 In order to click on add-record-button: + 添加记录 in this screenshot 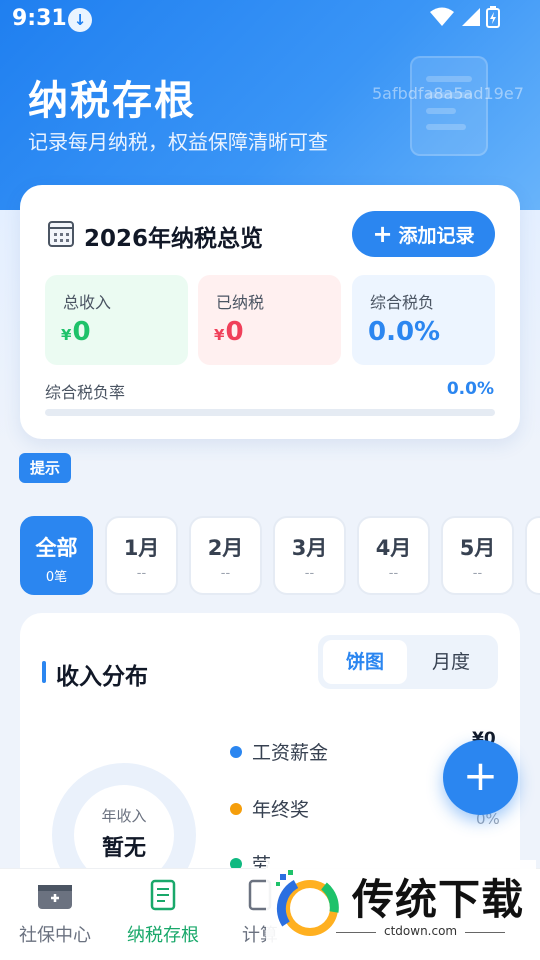, I will do `click(423, 234)`.